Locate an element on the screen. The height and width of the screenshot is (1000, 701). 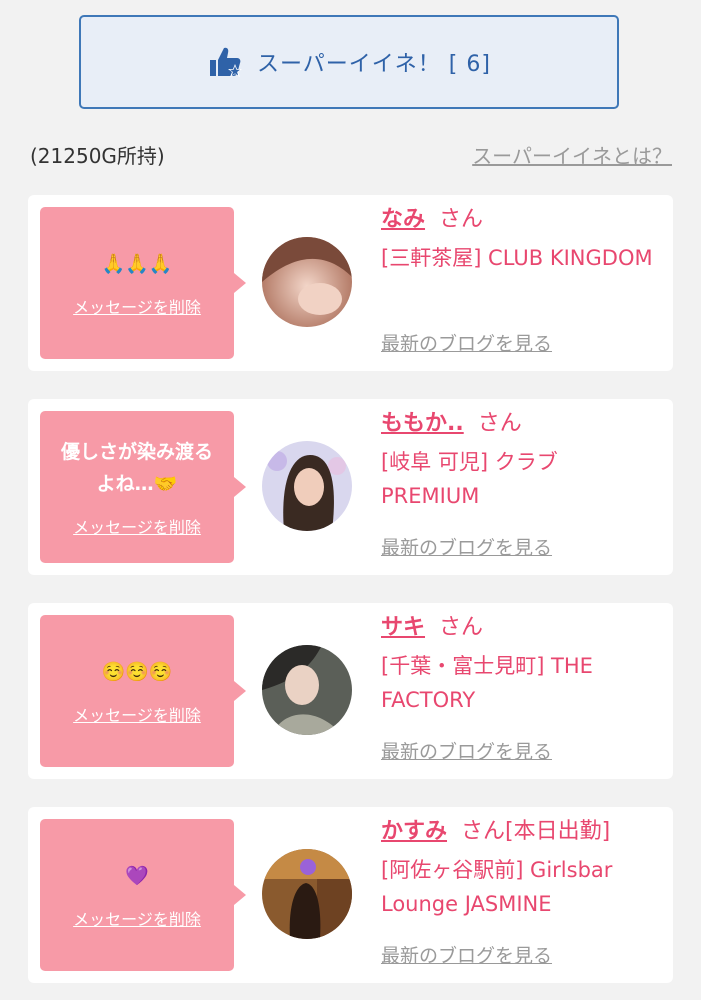
cast-name-link: サキ is located at coordinates (403, 627).